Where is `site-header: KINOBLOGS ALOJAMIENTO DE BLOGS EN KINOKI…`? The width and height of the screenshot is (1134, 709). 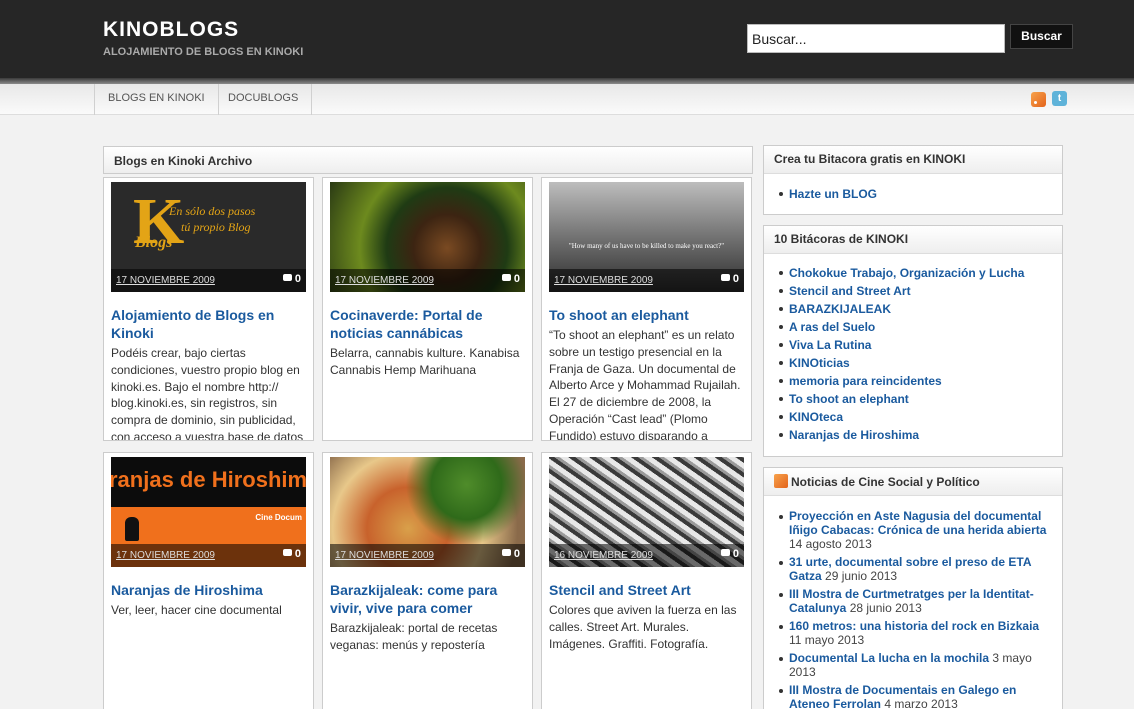 site-header: KINOBLOGS ALOJAMIENTO DE BLOGS EN KINOKI… is located at coordinates (567, 39).